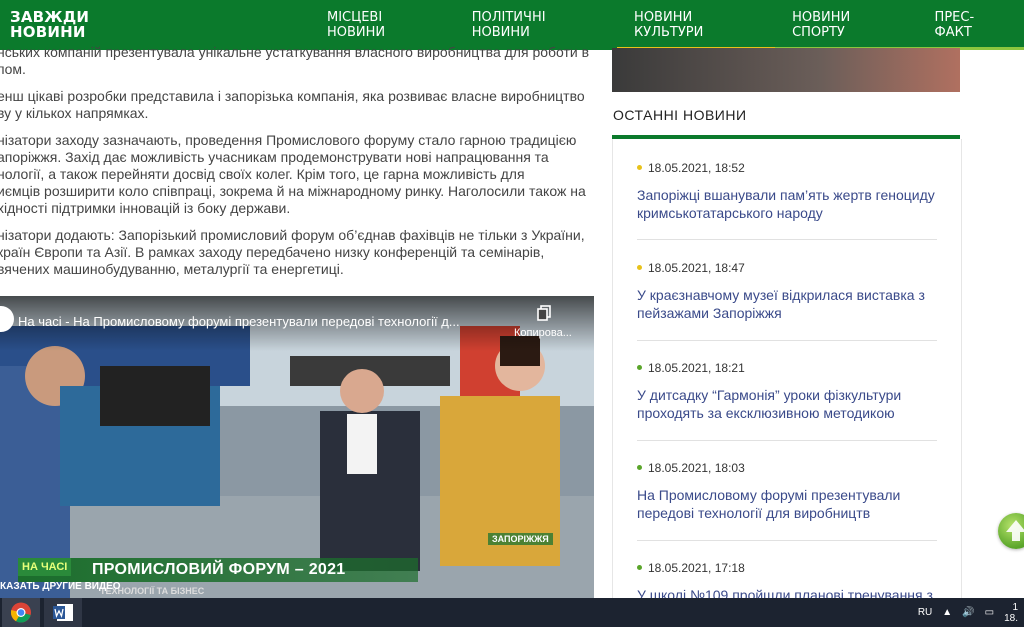 This screenshot has width=1024, height=632. What do you see at coordinates (787, 268) in the screenshot?
I see `news-date: 18.05.2021, 18:47` at bounding box center [787, 268].